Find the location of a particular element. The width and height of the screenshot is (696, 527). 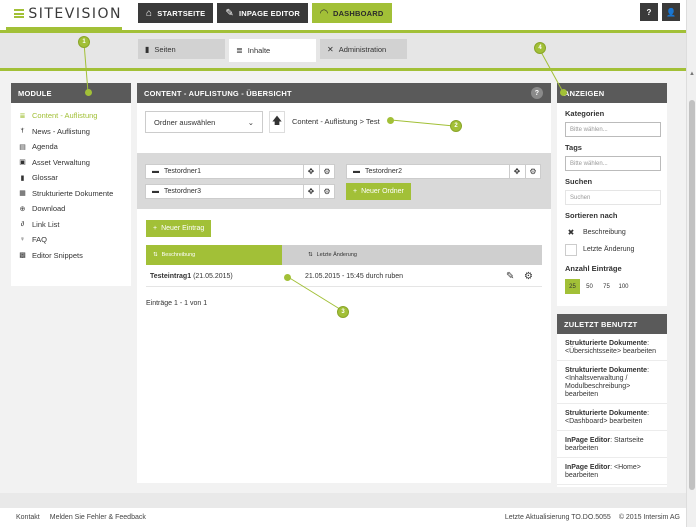

module-item-asset-verwaltung: ▣ Asset Verwaltung is located at coordinates (71, 163).